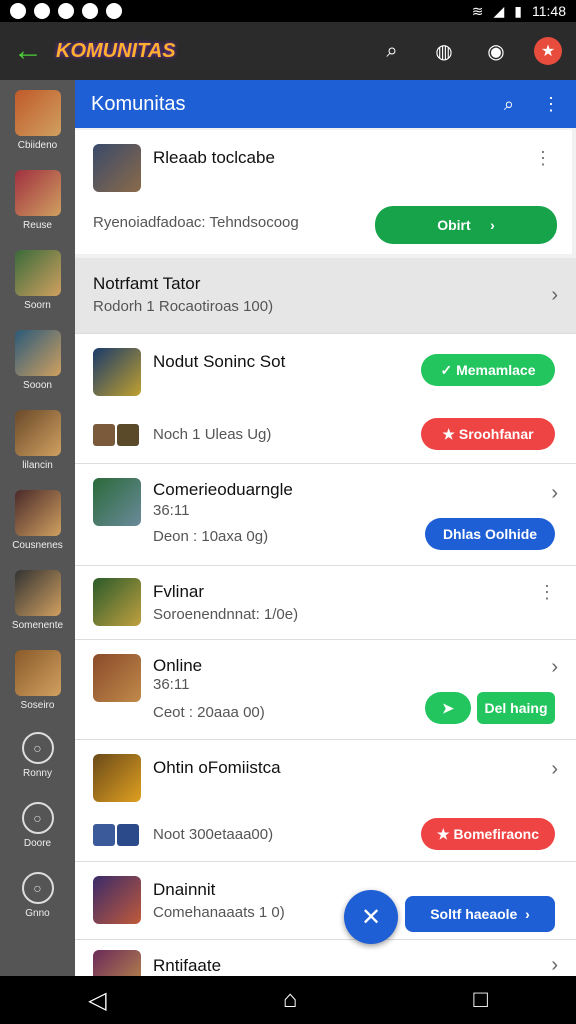 The height and width of the screenshot is (1024, 576). I want to click on subscribe-button: ★ Sroohfanar, so click(488, 434).